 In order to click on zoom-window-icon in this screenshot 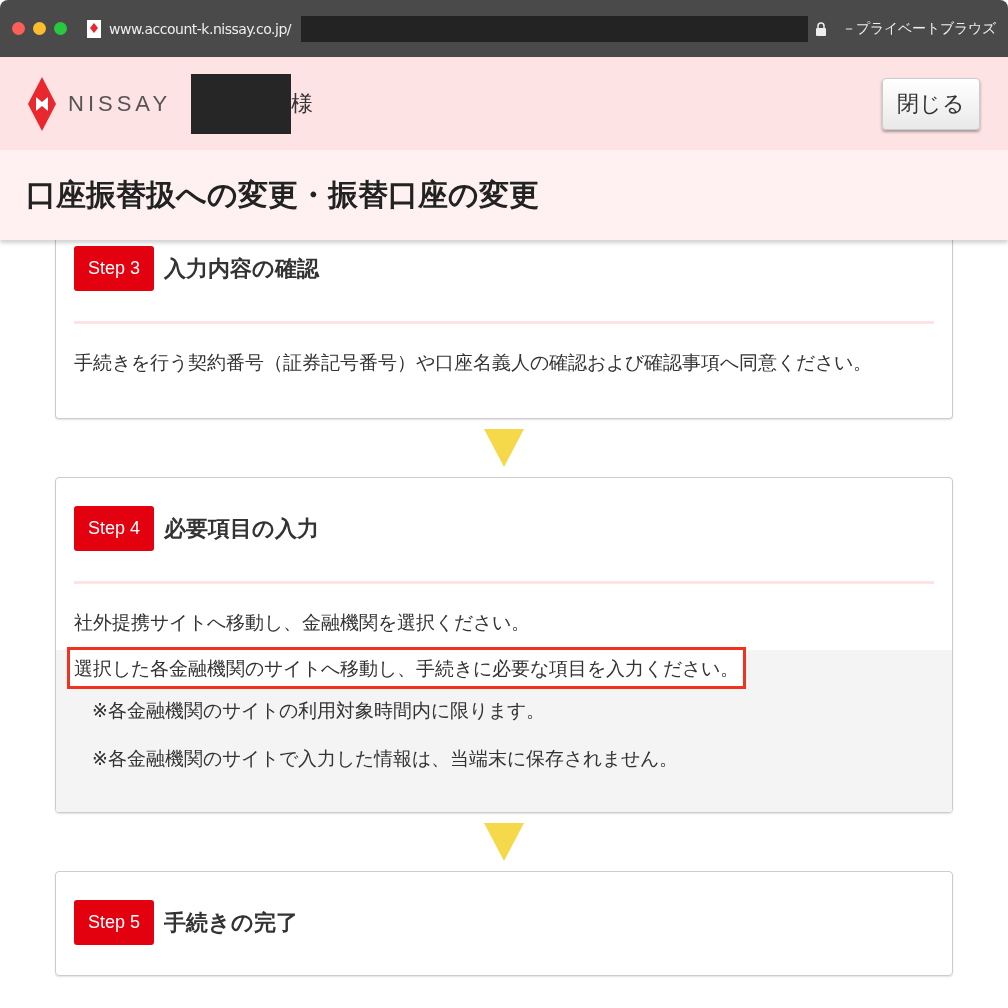, I will do `click(60, 28)`.